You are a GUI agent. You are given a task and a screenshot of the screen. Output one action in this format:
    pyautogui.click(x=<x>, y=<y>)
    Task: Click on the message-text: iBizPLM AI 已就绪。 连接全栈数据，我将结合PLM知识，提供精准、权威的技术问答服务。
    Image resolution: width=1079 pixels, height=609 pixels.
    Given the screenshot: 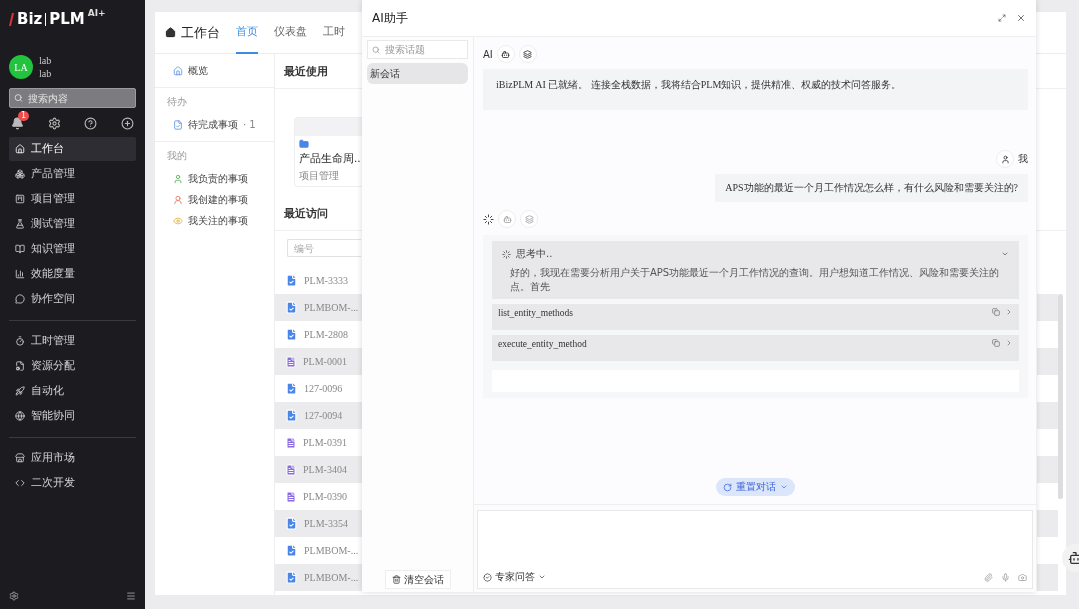 What is the action you would take?
    pyautogui.click(x=755, y=89)
    